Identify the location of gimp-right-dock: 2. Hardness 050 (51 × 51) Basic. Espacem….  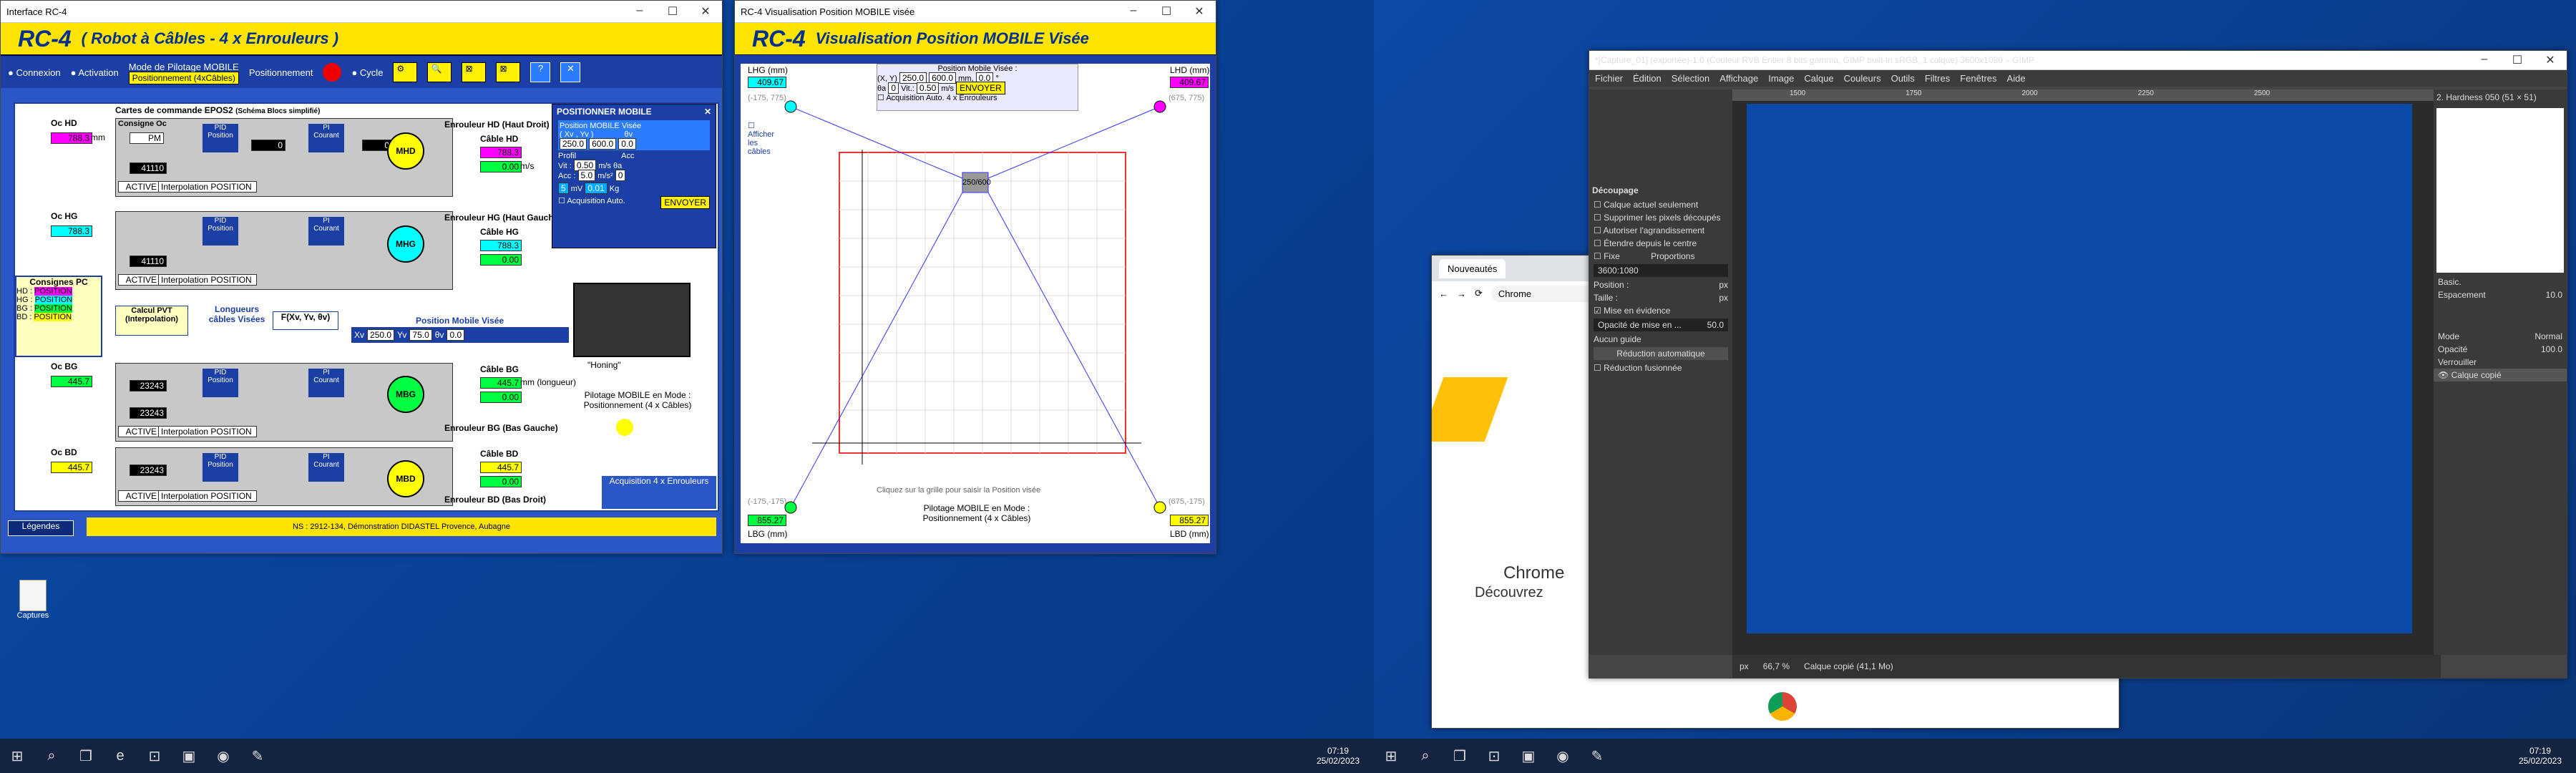
(2500, 372).